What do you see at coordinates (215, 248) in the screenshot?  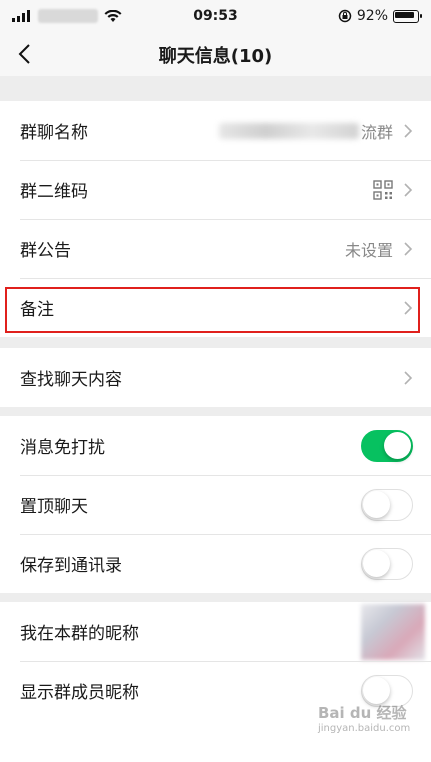 I see `group-notice-row: 群公告 未设置` at bounding box center [215, 248].